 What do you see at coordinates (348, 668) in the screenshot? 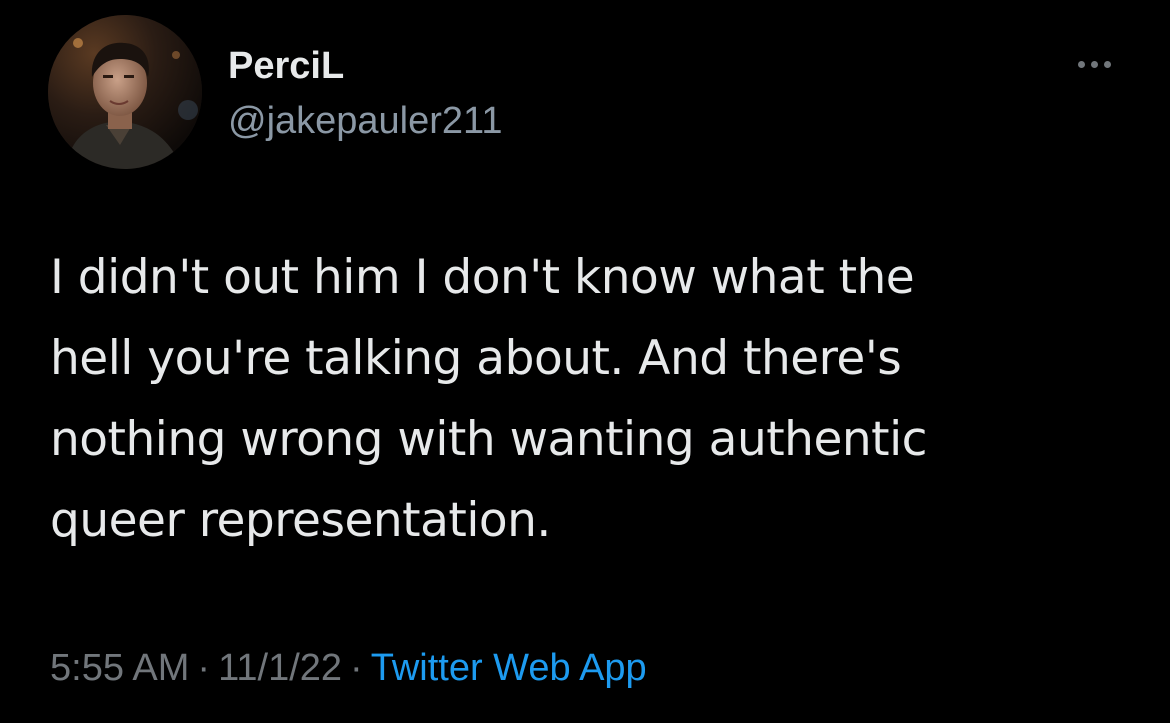
I see `tweet-meta: 5:55 AM · 11/1/22 · Twitter Web App` at bounding box center [348, 668].